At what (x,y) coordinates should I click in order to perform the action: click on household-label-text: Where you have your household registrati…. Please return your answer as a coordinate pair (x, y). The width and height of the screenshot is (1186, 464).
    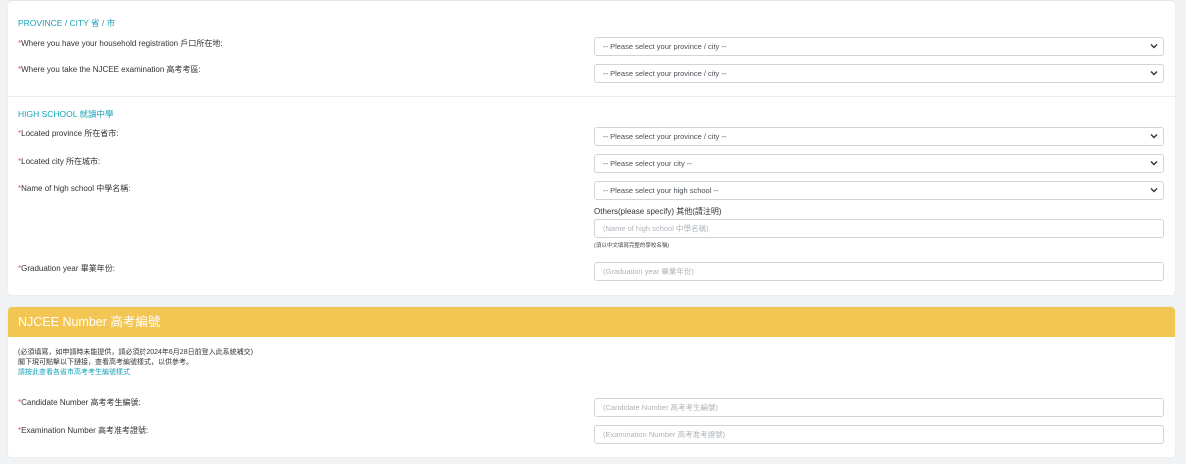
    Looking at the image, I should click on (122, 43).